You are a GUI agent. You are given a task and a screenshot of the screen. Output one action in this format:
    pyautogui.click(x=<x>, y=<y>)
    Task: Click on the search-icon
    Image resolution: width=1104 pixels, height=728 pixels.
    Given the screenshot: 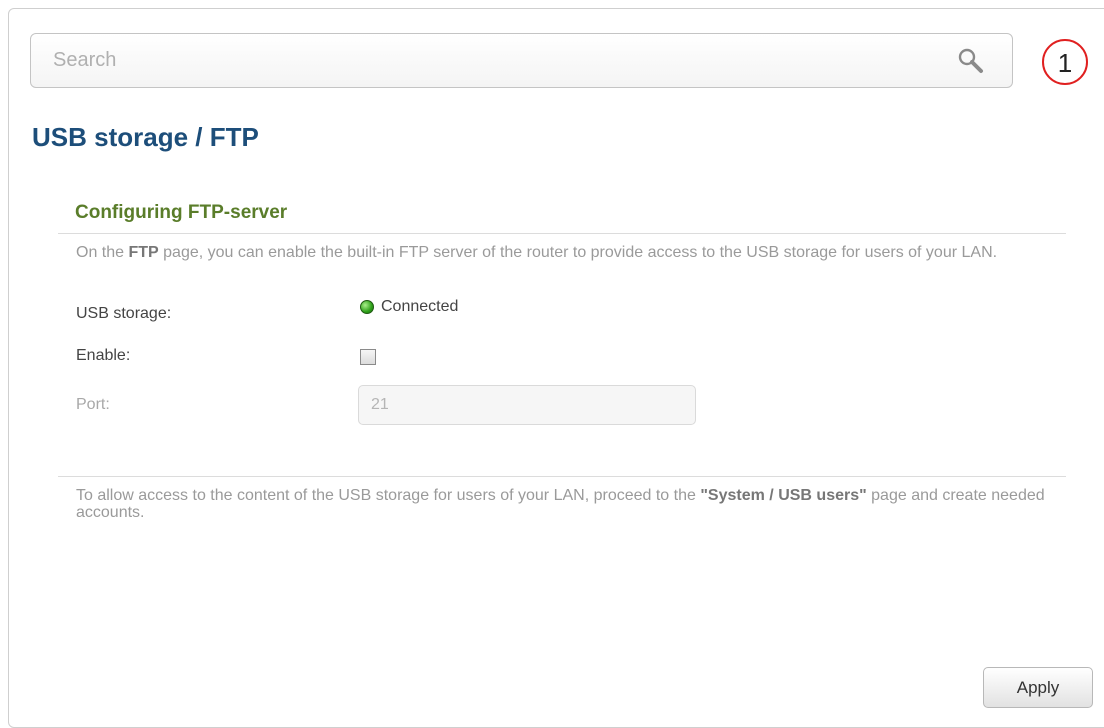 What is the action you would take?
    pyautogui.click(x=971, y=61)
    